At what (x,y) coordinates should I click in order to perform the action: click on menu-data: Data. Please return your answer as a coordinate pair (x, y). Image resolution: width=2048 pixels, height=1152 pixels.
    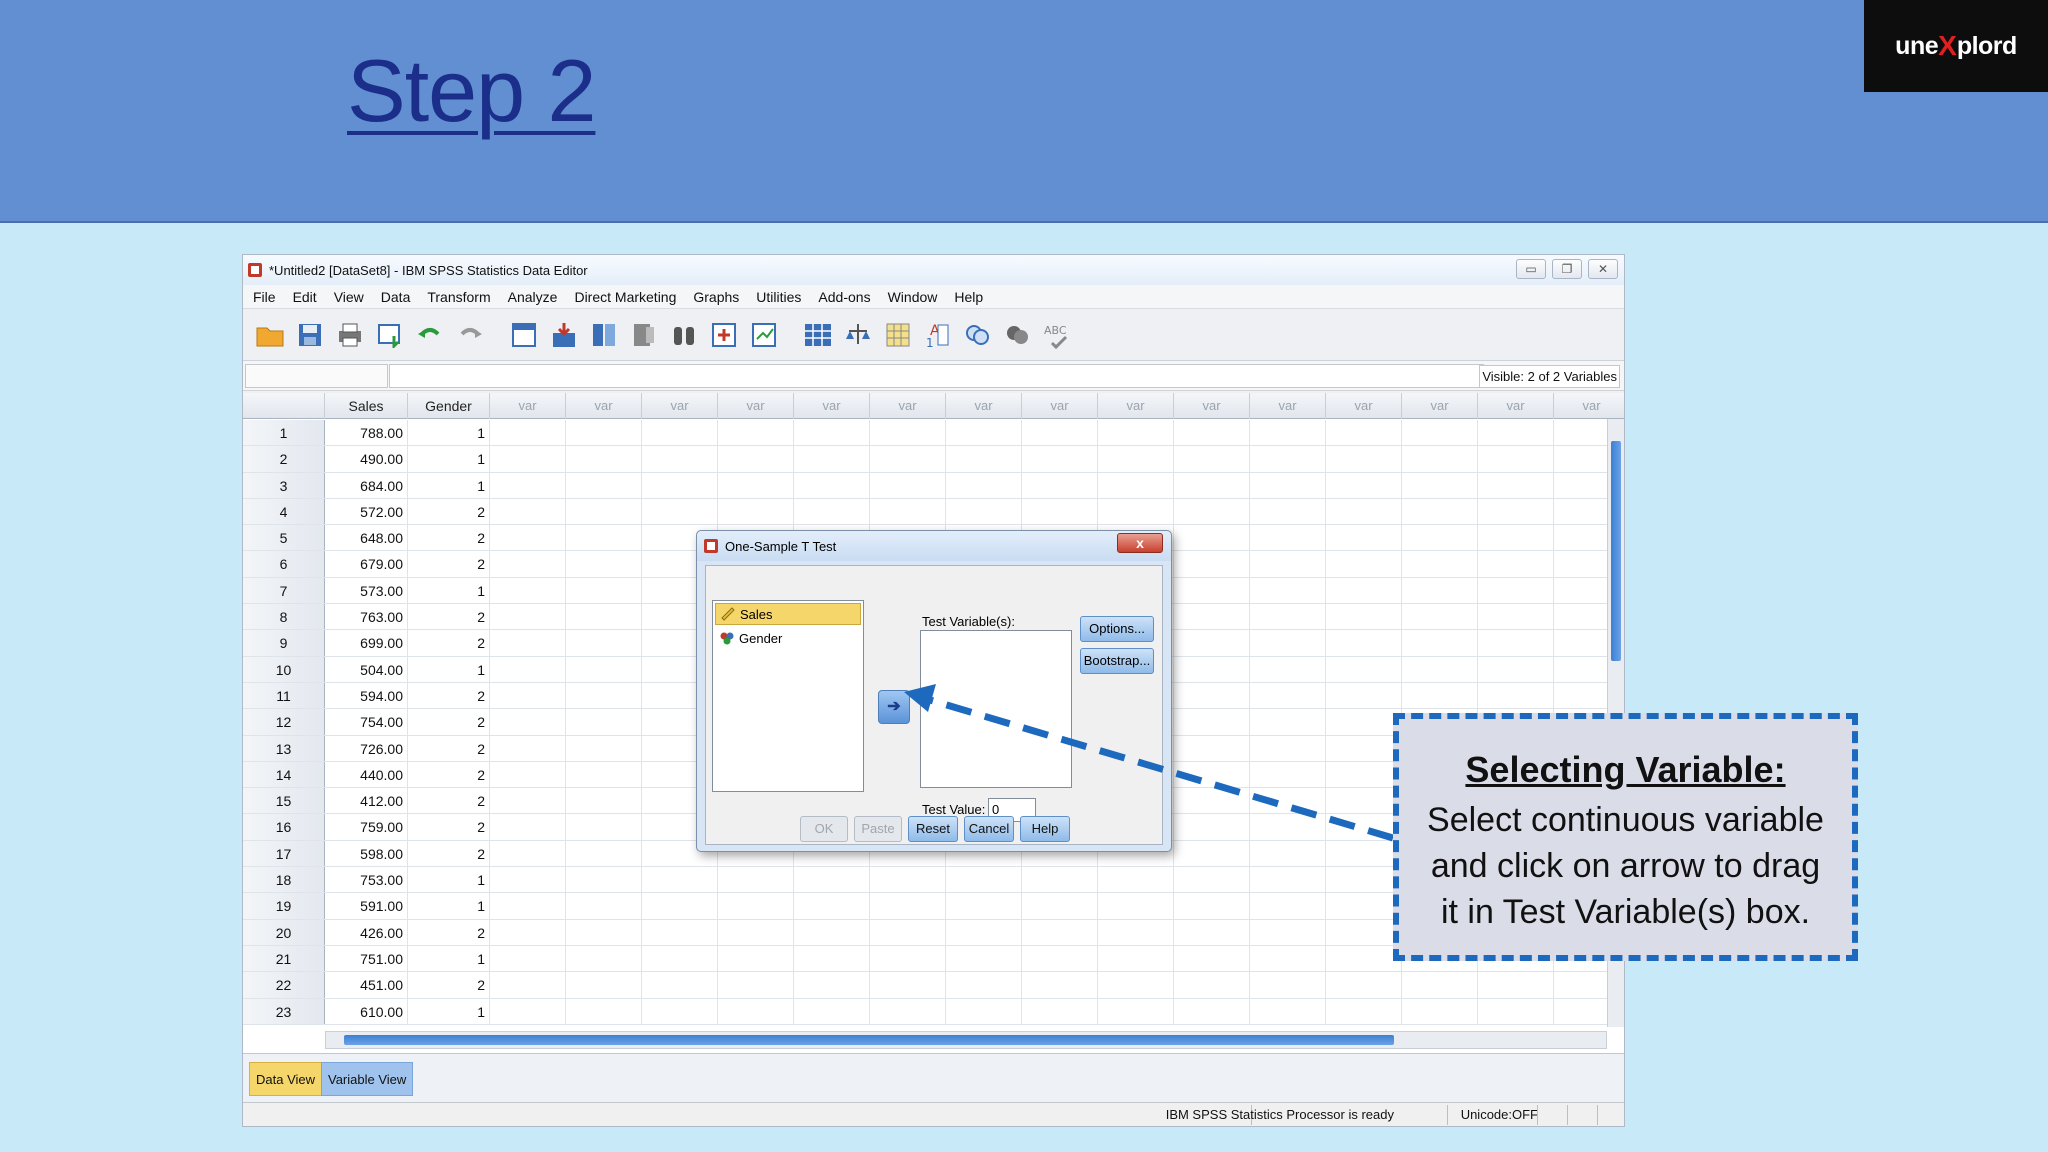
    Looking at the image, I should click on (398, 297).